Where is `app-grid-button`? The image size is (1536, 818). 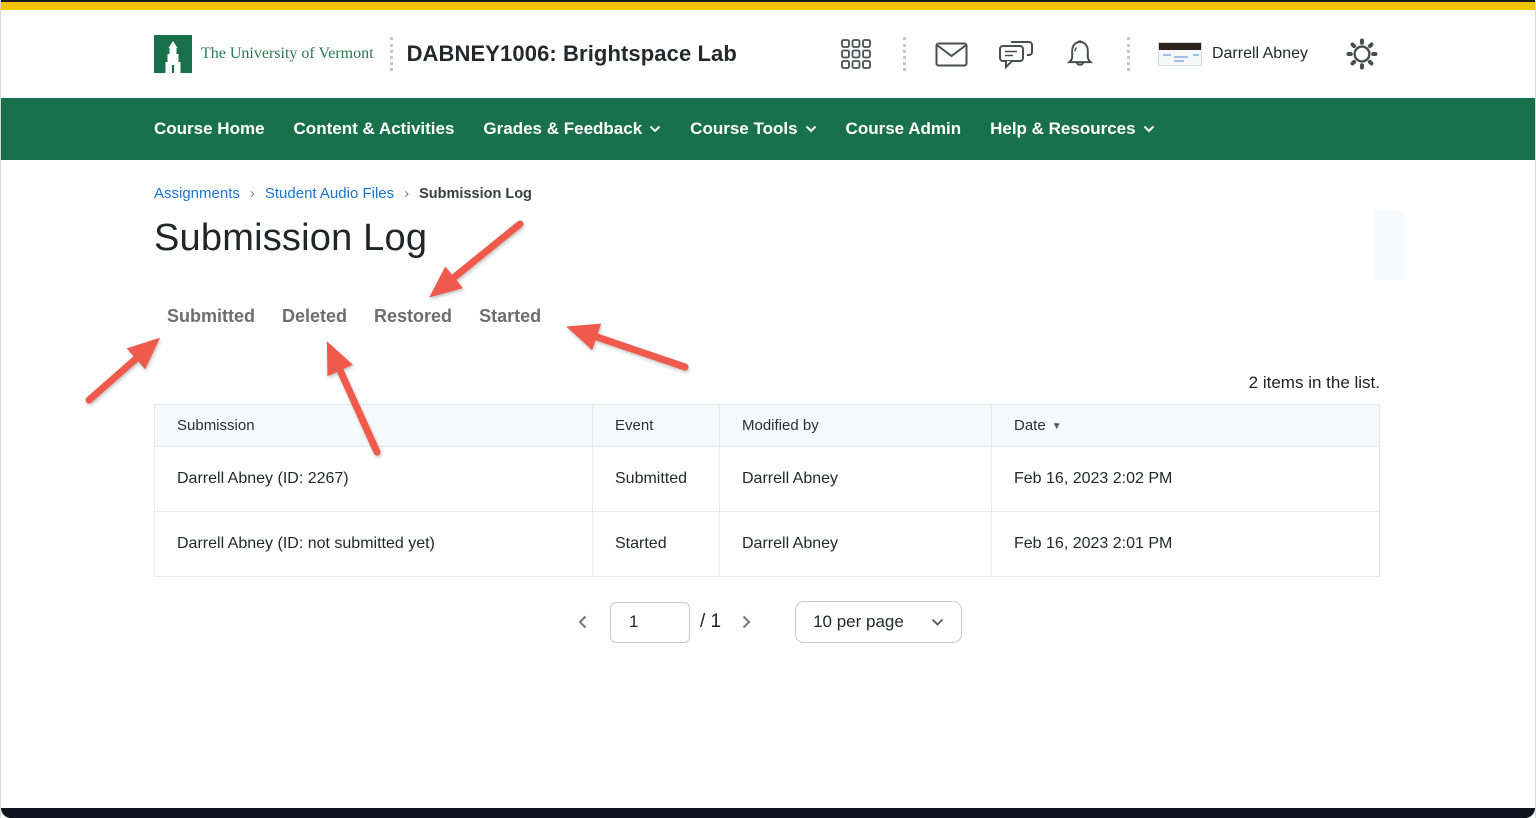
app-grid-button is located at coordinates (856, 54).